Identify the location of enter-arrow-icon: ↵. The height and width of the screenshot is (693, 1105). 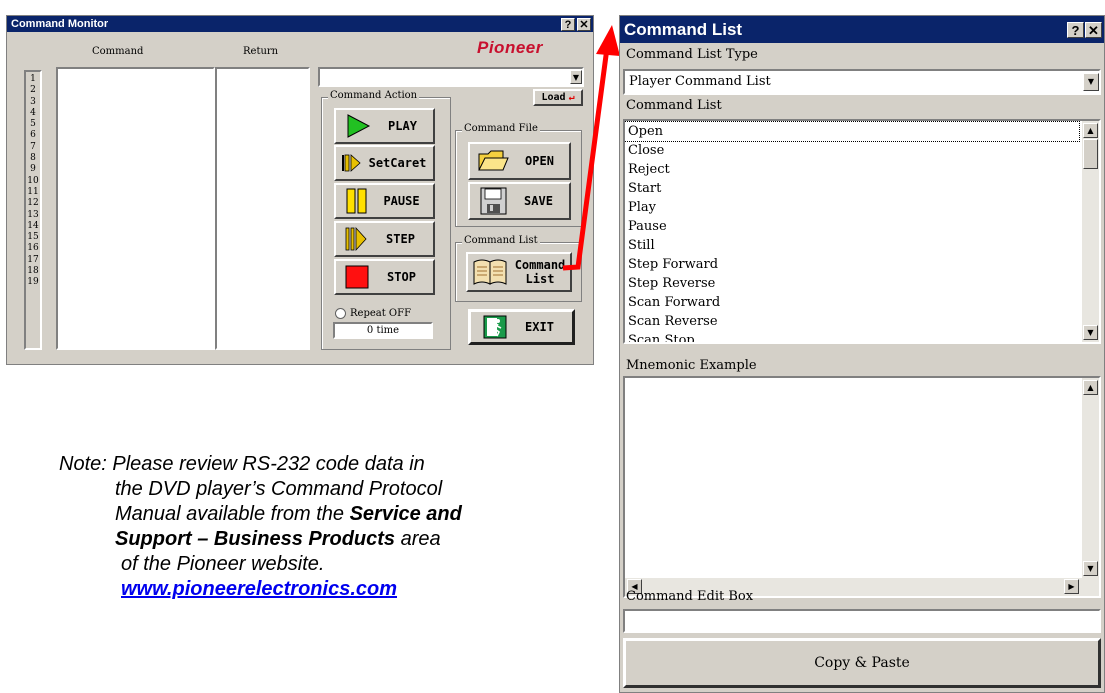
(571, 97).